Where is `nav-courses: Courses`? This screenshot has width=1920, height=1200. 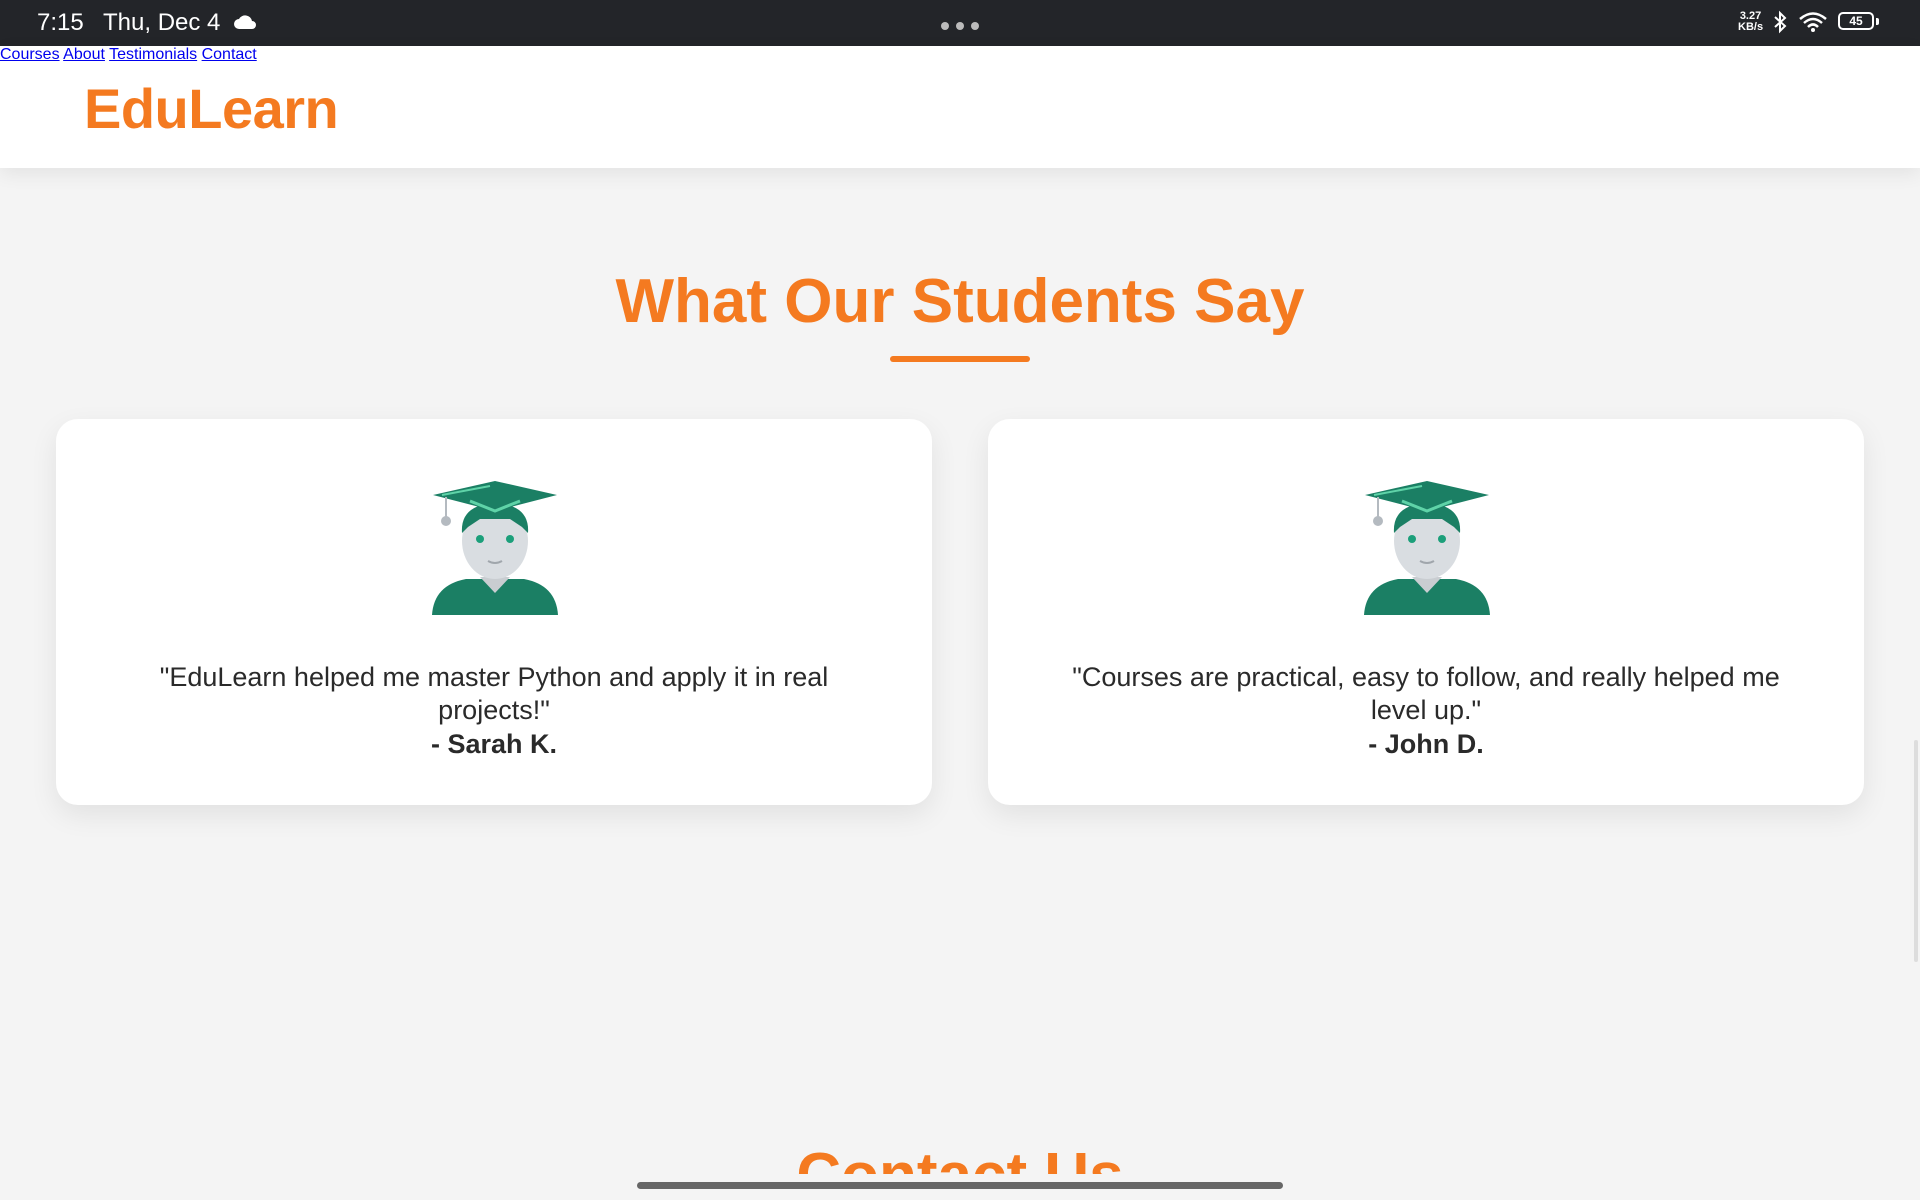
nav-courses: Courses is located at coordinates (30, 54).